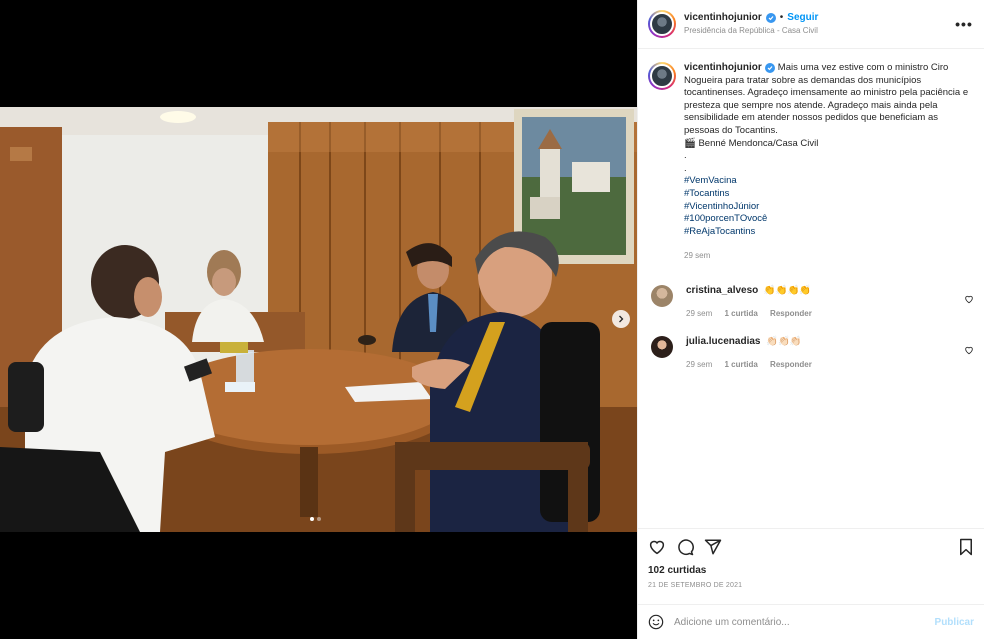 This screenshot has width=984, height=639. Describe the element at coordinates (804, 622) in the screenshot. I see `comment-input` at that location.